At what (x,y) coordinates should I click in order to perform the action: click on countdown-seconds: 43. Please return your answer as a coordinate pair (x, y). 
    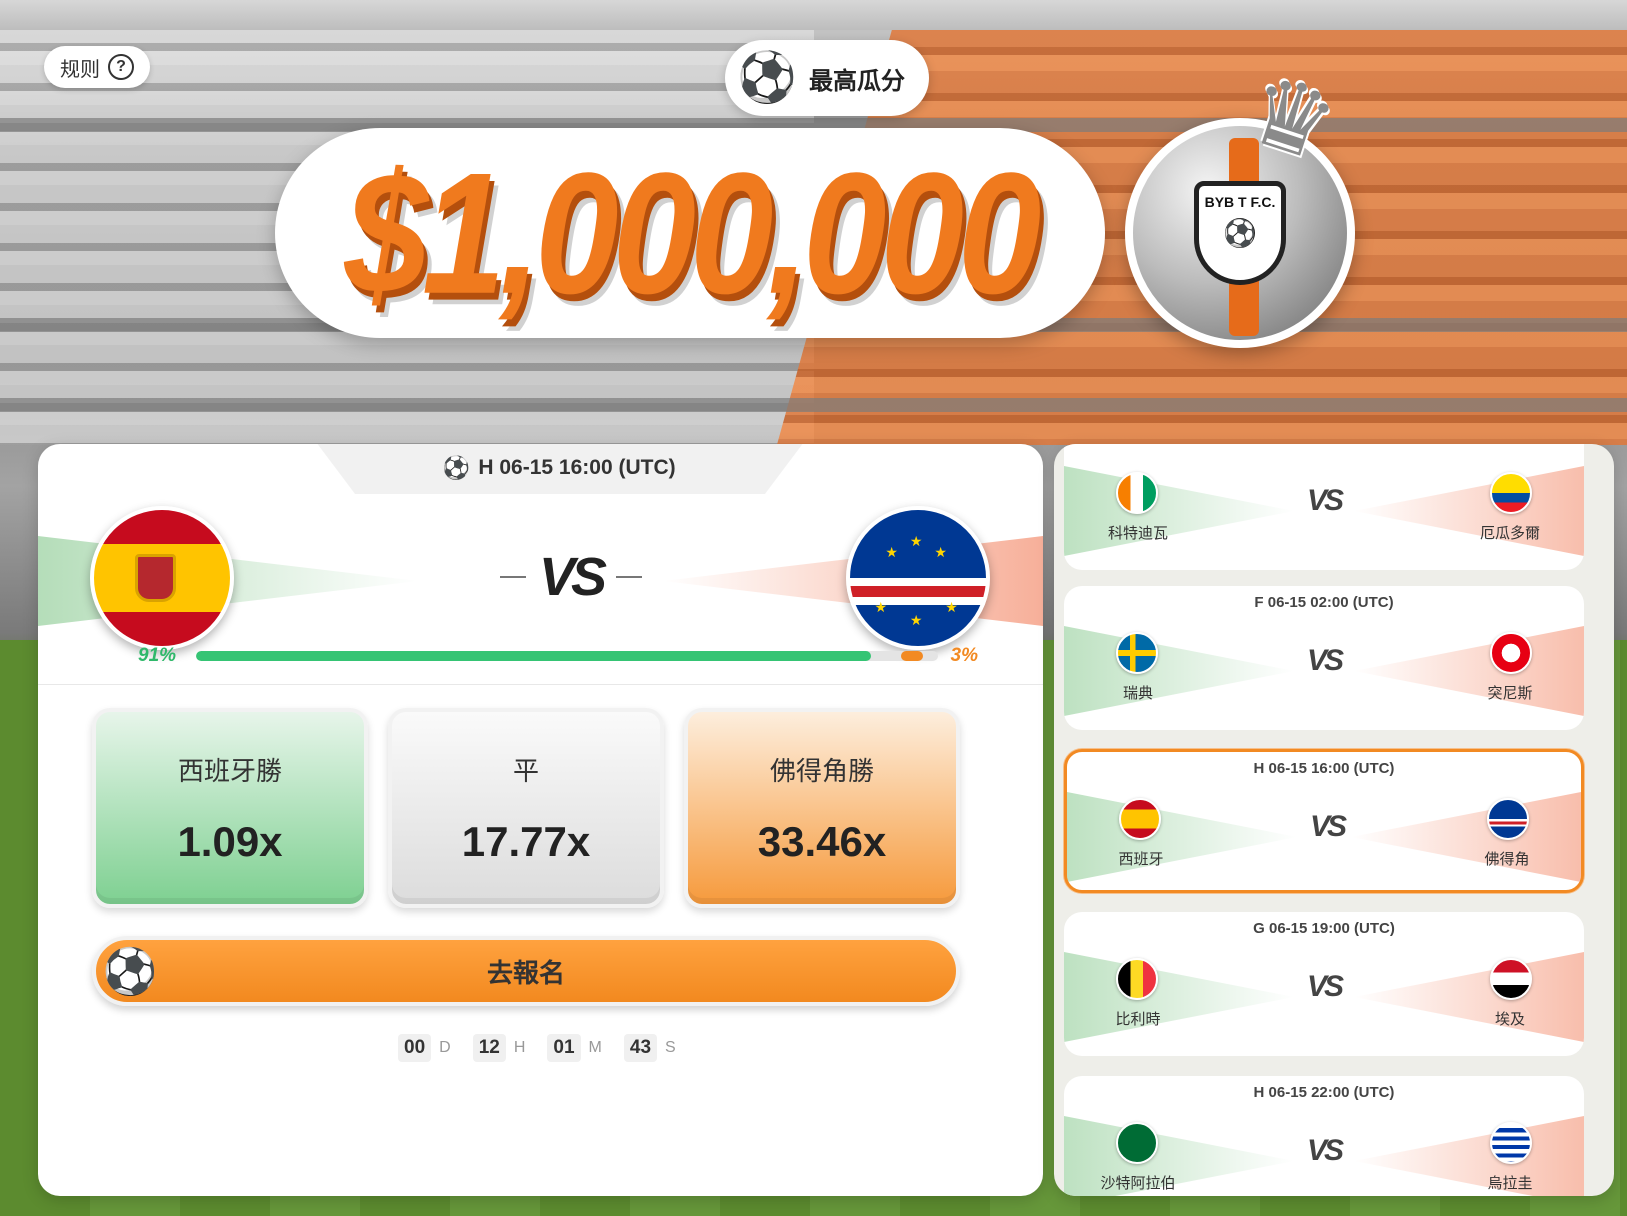
    Looking at the image, I should click on (640, 1048).